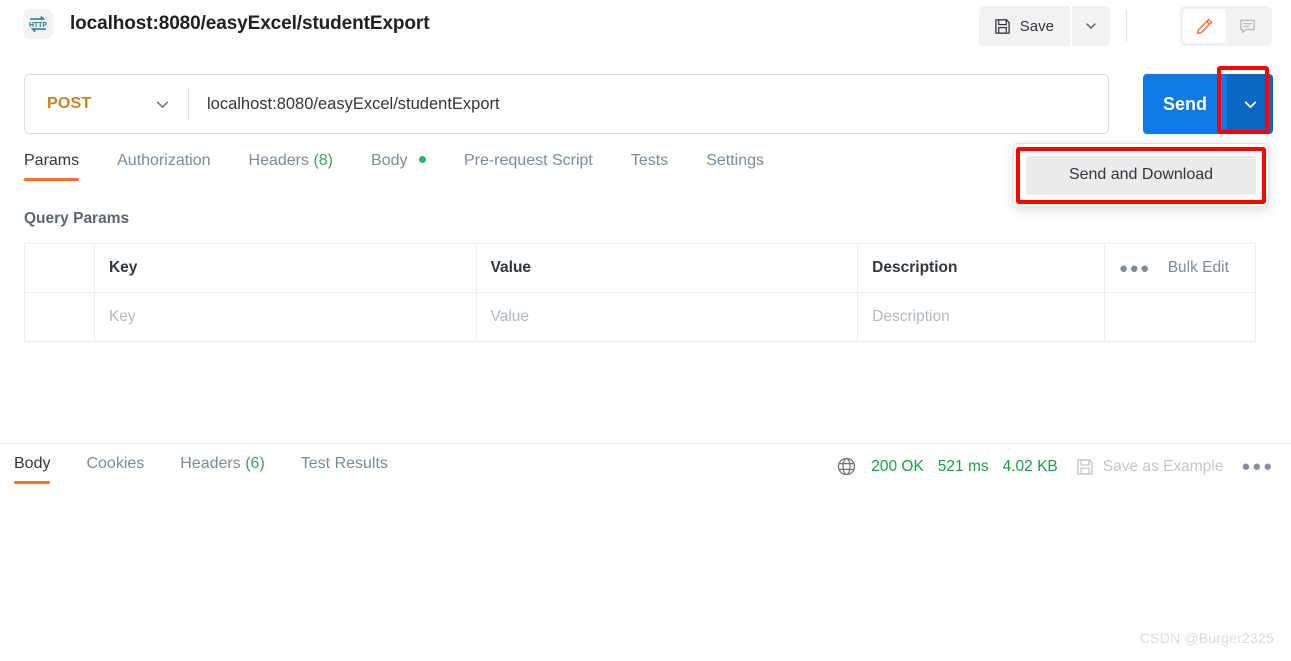  Describe the element at coordinates (963, 466) in the screenshot. I see `response-time: 521 ms` at that location.